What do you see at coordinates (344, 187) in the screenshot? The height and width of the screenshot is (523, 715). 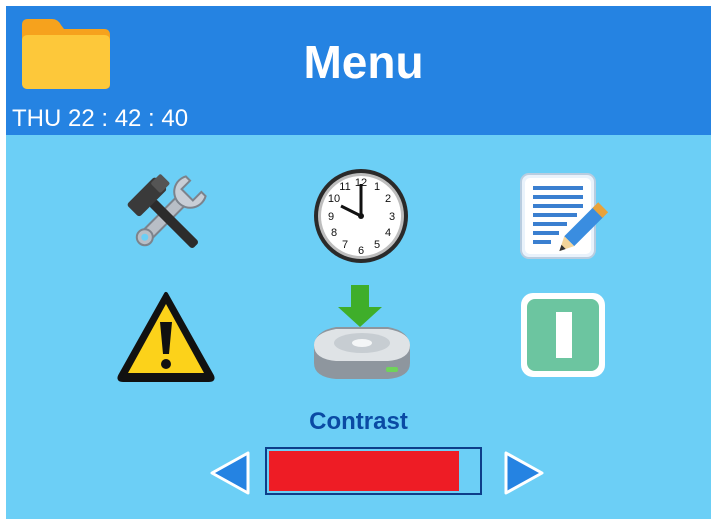 I see `svg-text: 11` at bounding box center [344, 187].